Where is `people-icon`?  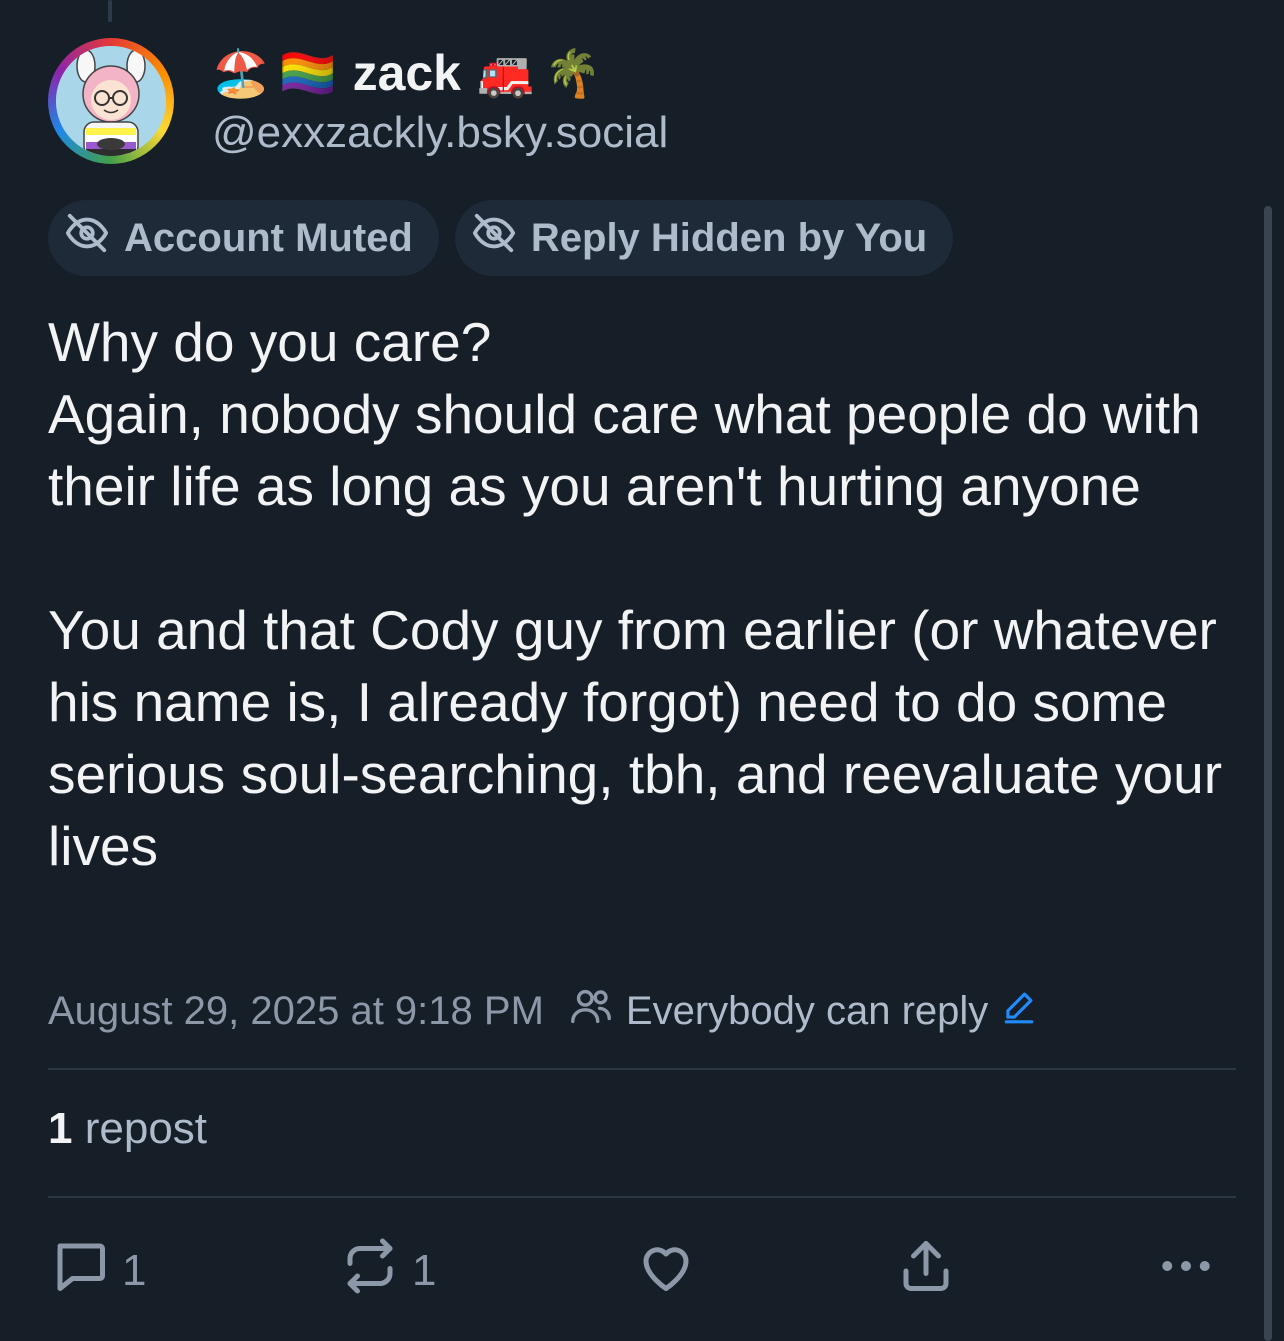
people-icon is located at coordinates (591, 1011).